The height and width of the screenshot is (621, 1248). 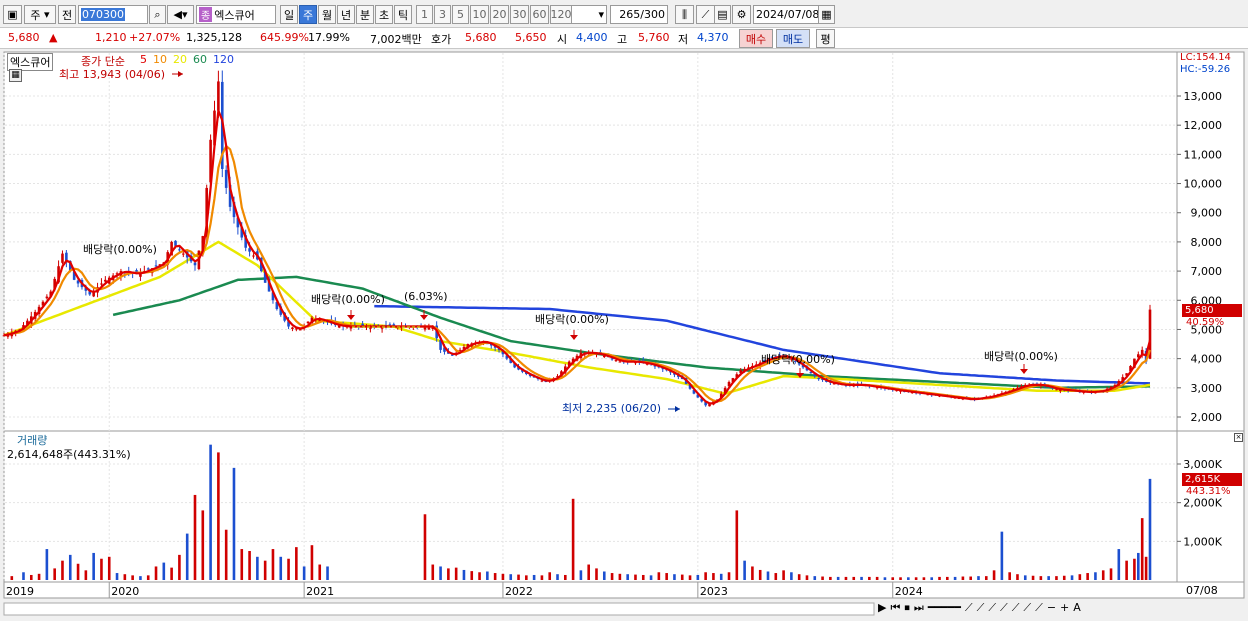 I want to click on scrollbar-track, so click(x=439, y=609).